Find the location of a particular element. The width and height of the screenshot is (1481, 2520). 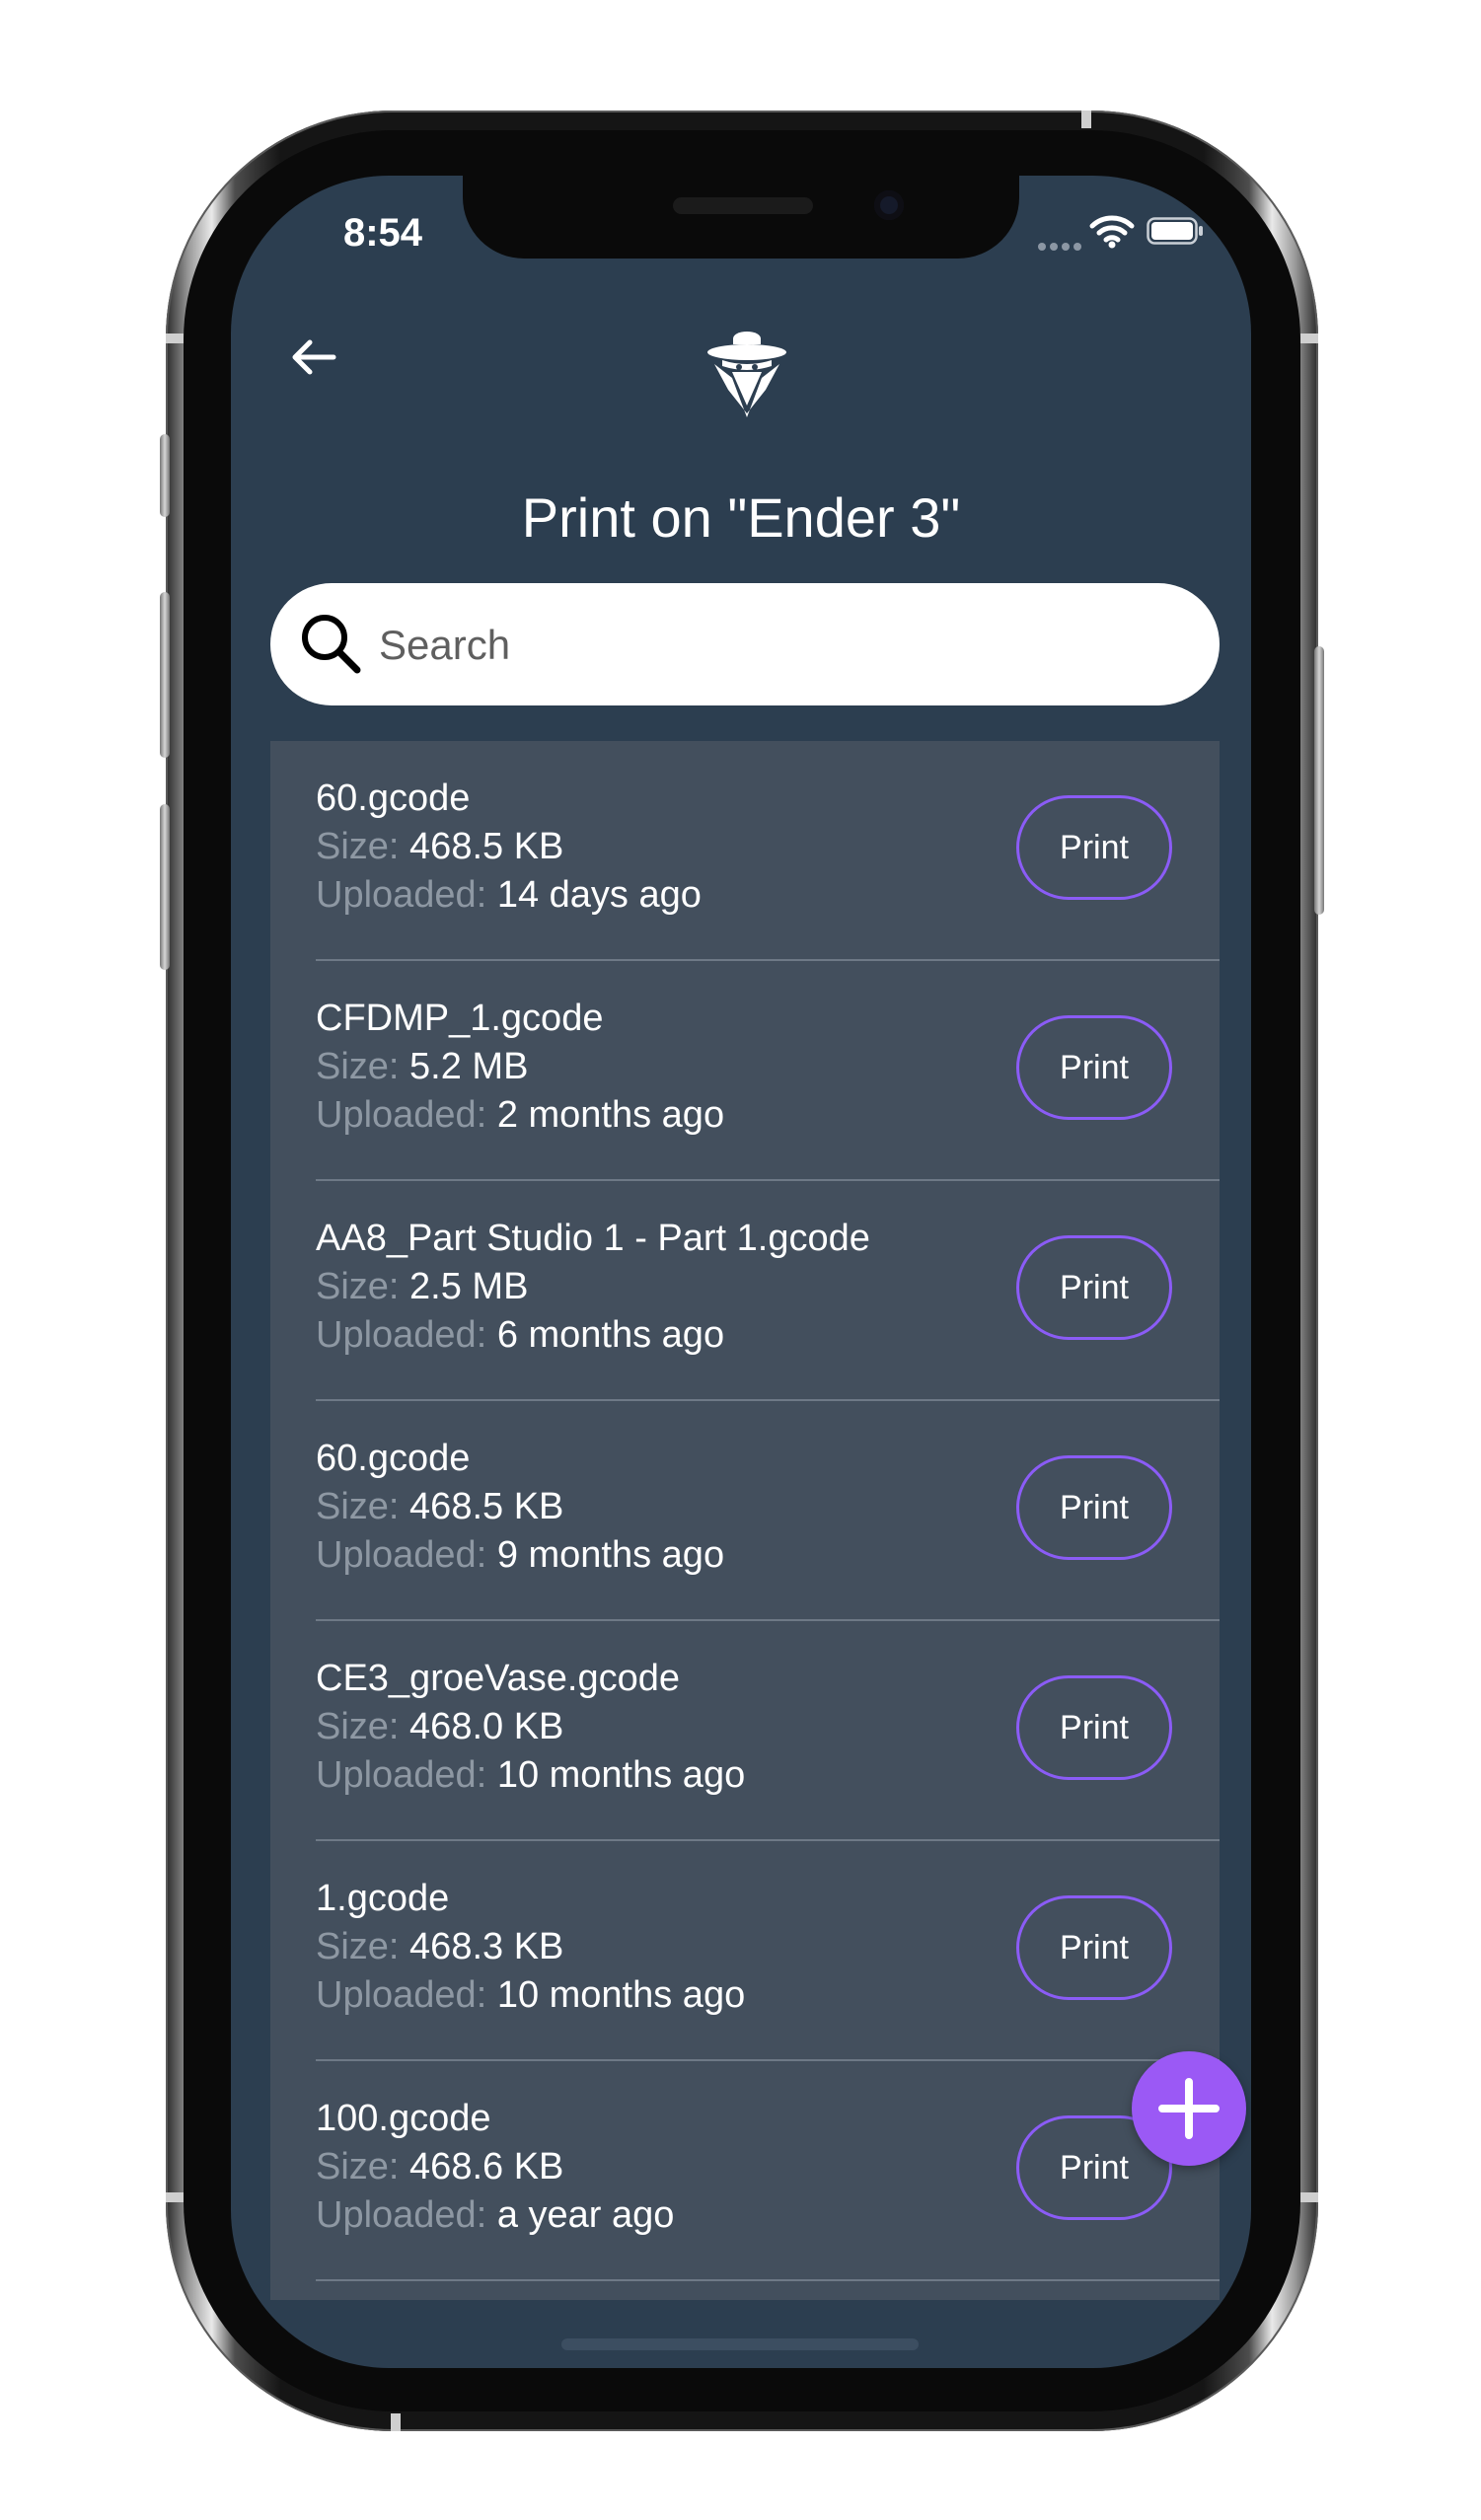

file-uploaded: a year ago is located at coordinates (585, 2215).